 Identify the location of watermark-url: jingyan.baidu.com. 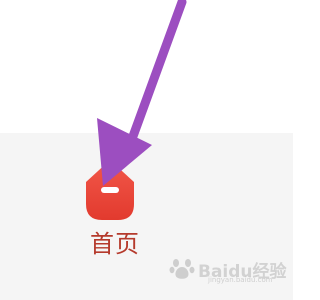
(240, 280).